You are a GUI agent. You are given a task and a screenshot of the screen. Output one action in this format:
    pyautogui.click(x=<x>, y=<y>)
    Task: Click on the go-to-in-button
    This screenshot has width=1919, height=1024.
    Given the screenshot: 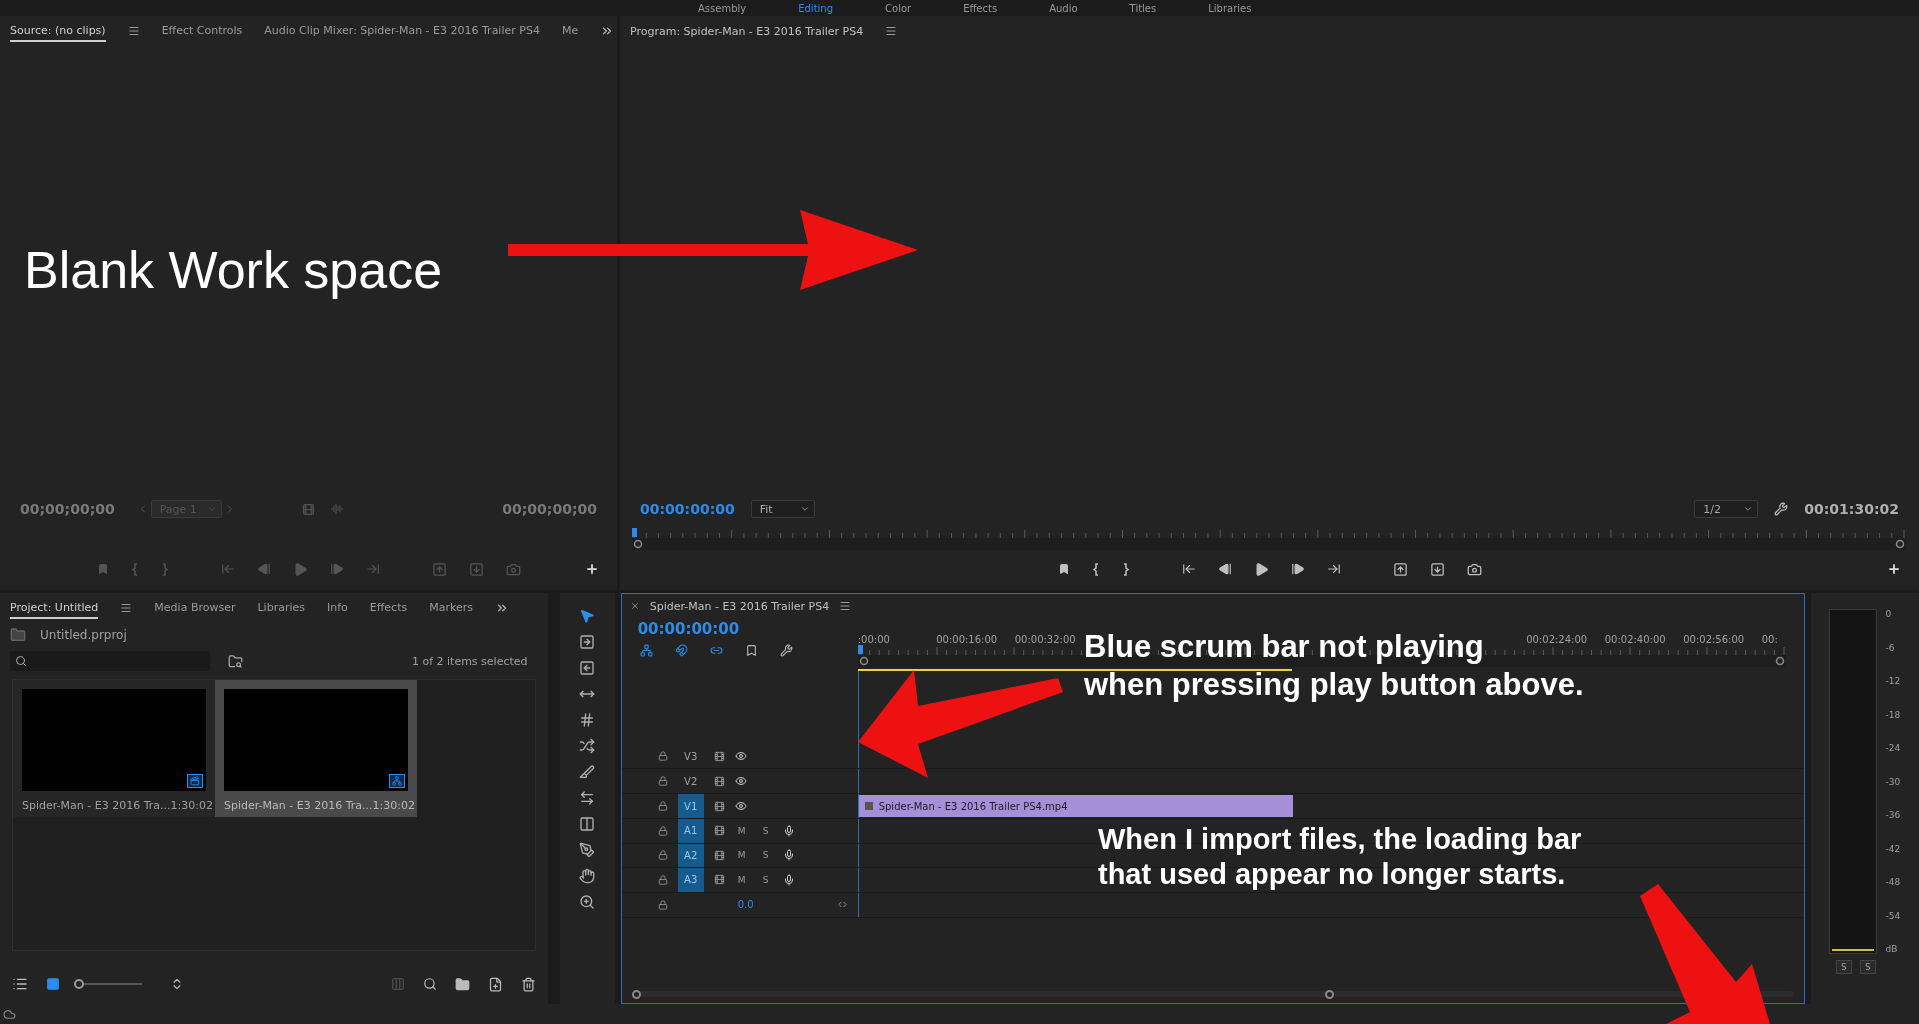 What is the action you would take?
    pyautogui.click(x=1188, y=569)
    